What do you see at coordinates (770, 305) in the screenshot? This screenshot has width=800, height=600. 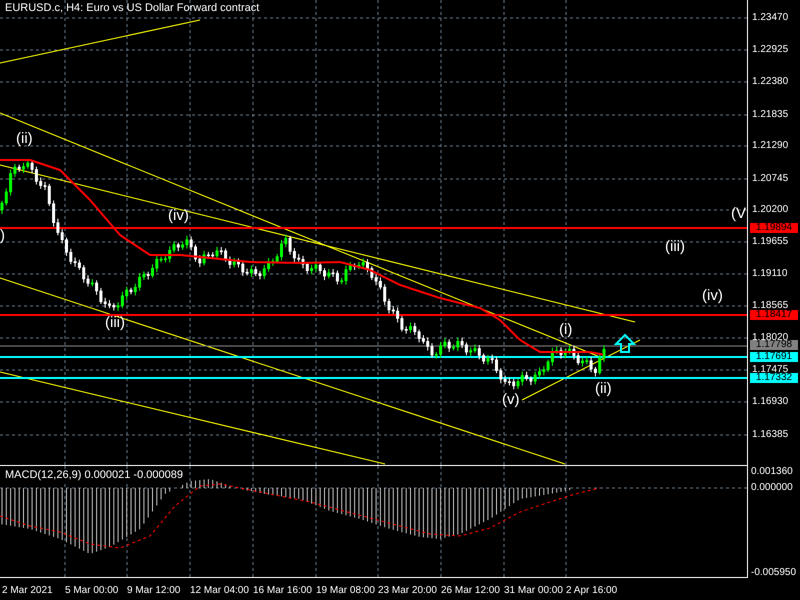 I see `price-axis-label: 1.18565` at bounding box center [770, 305].